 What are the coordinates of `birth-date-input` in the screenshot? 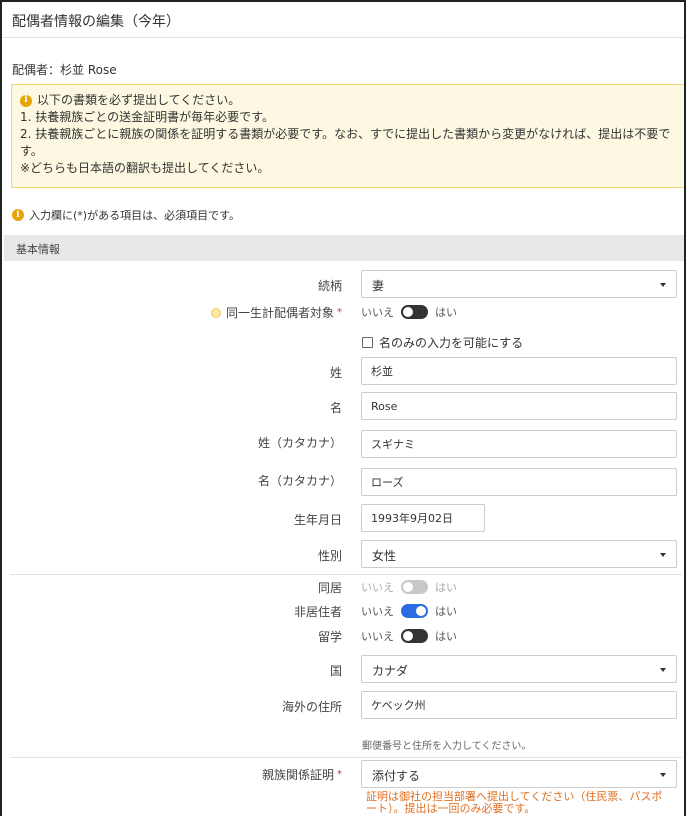 It's located at (423, 518).